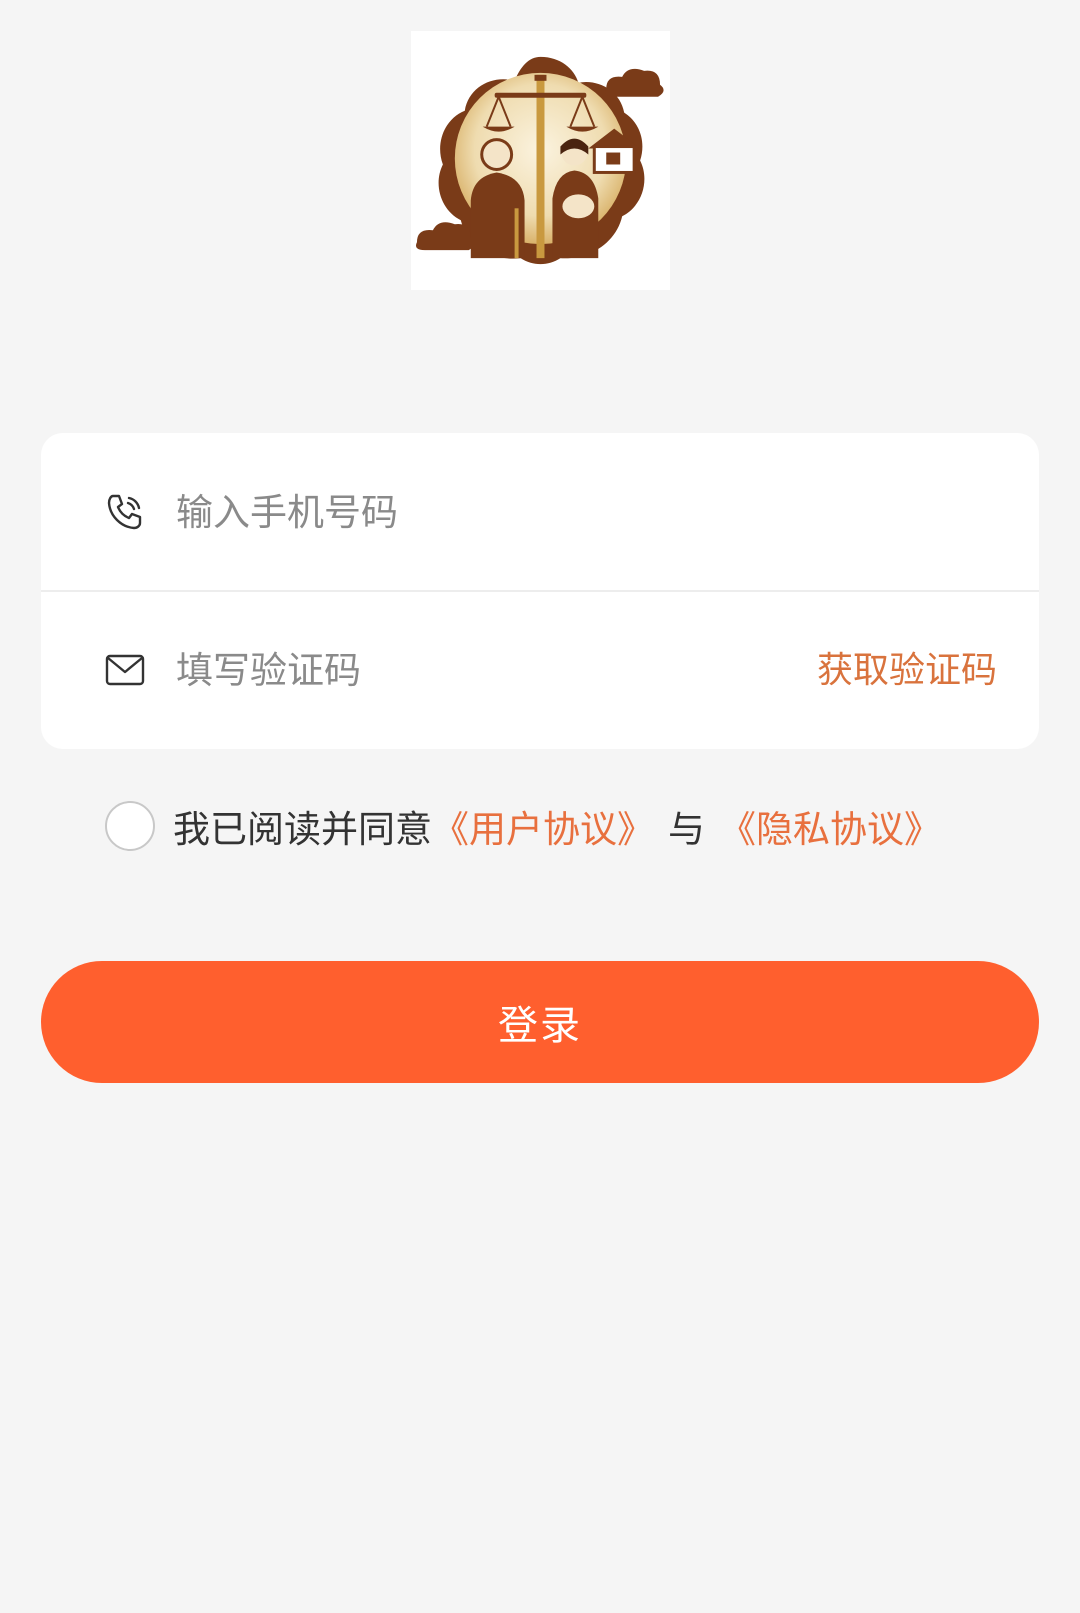 The image size is (1080, 1613). I want to click on agreement-checkbox, so click(130, 826).